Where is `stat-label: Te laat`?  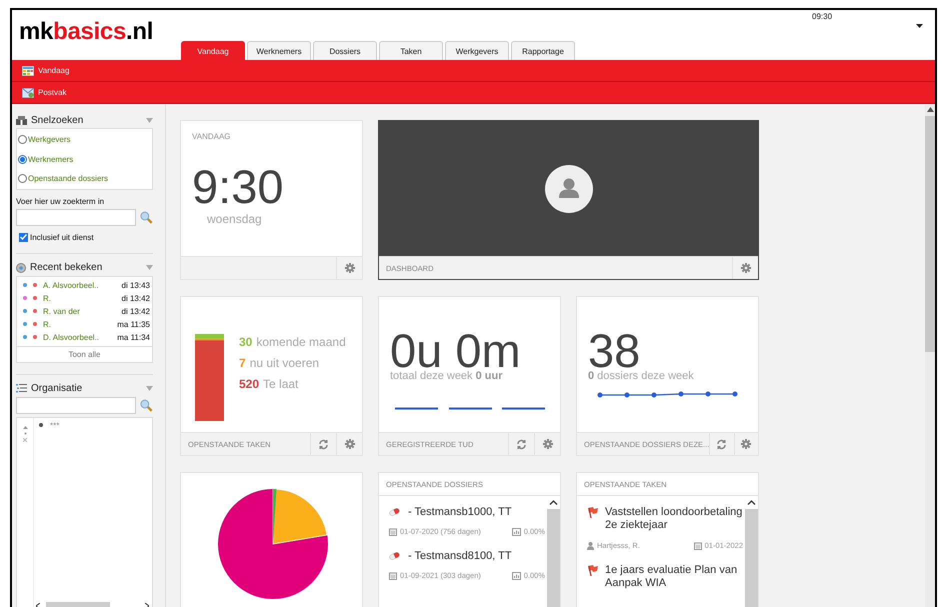 stat-label: Te laat is located at coordinates (280, 384).